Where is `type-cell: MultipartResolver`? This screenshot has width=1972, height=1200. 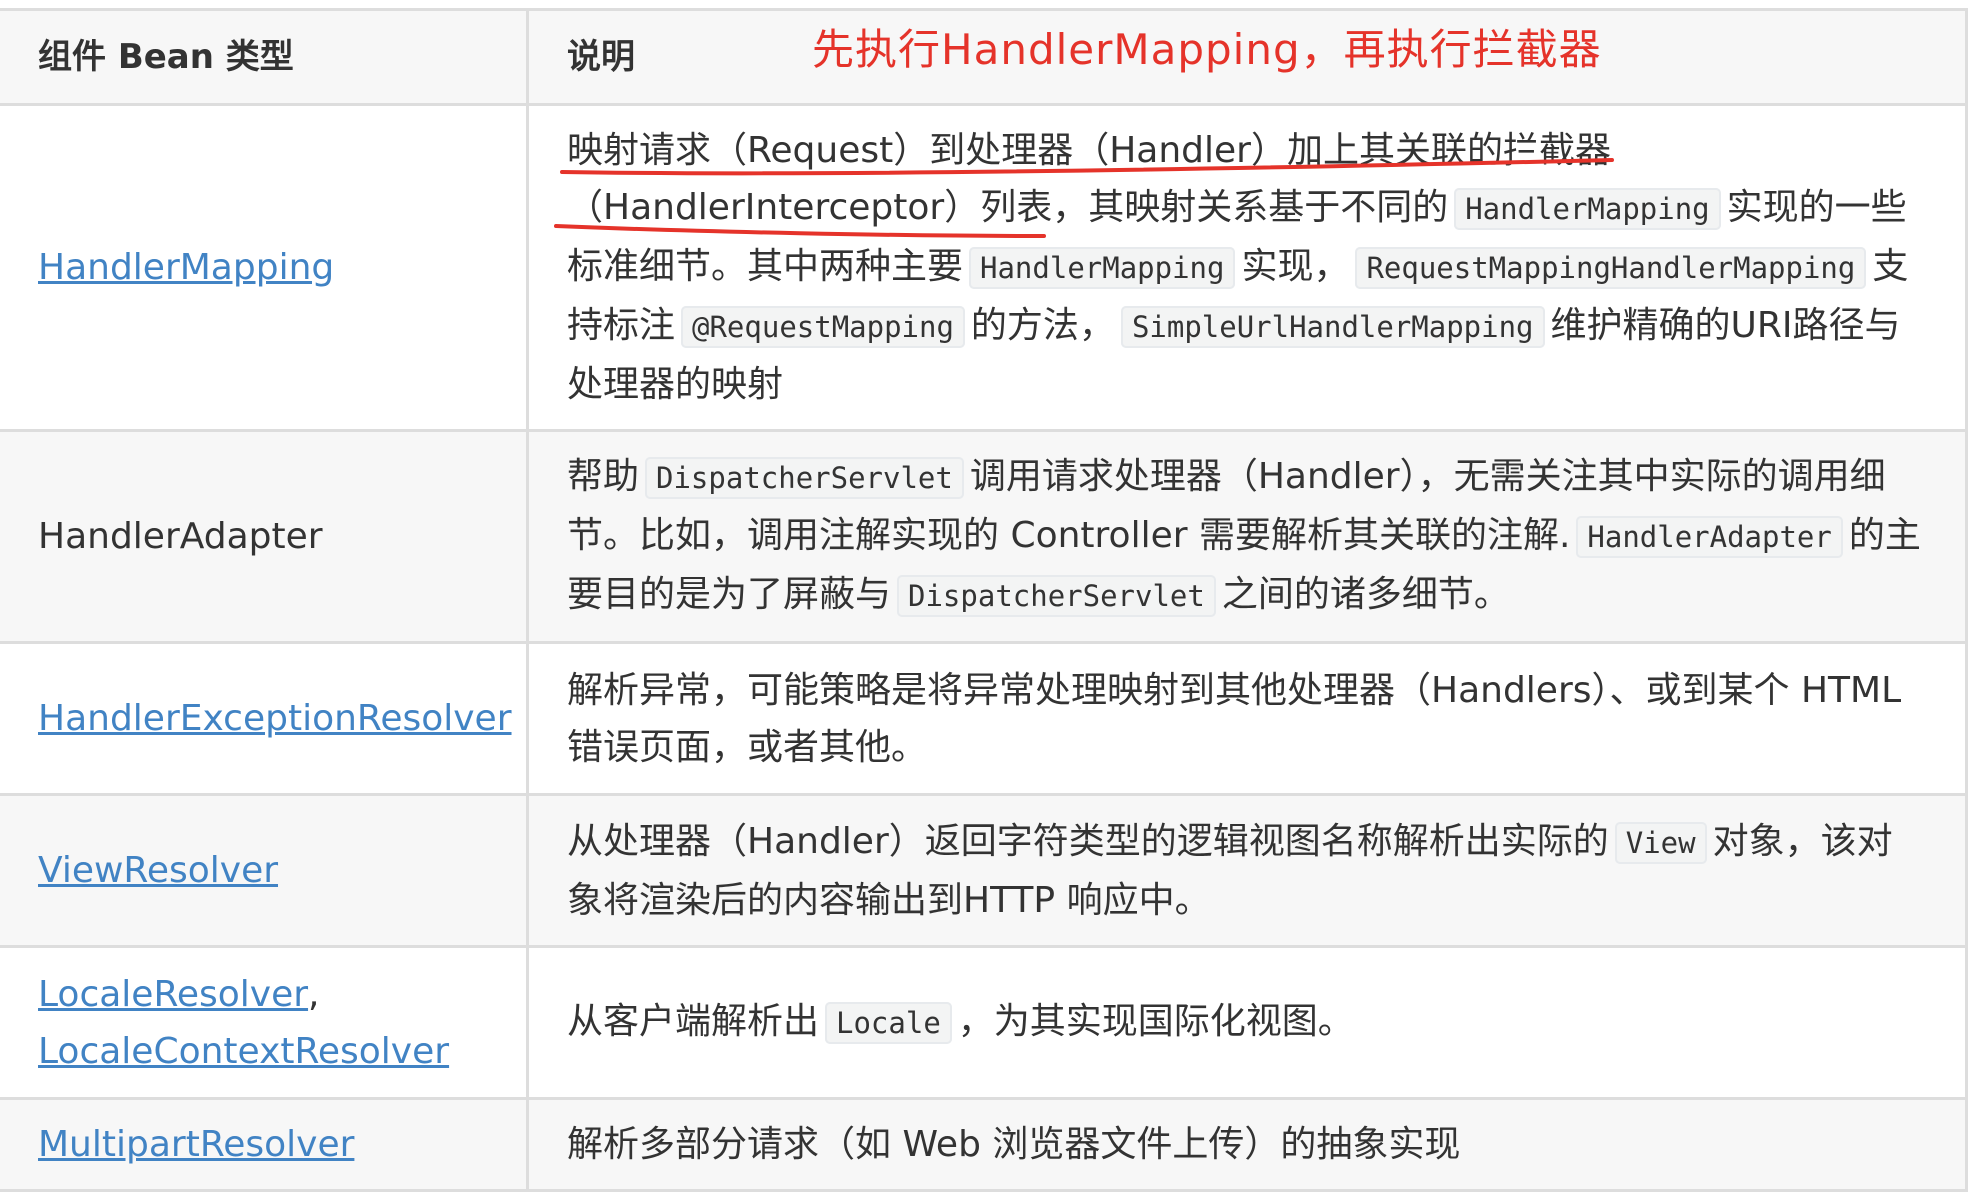
type-cell: MultipartResolver is located at coordinates (264, 1144).